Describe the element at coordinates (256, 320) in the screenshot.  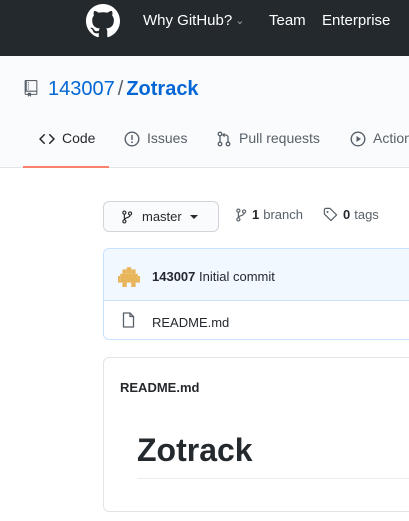
I see `list-item: README.md` at that location.